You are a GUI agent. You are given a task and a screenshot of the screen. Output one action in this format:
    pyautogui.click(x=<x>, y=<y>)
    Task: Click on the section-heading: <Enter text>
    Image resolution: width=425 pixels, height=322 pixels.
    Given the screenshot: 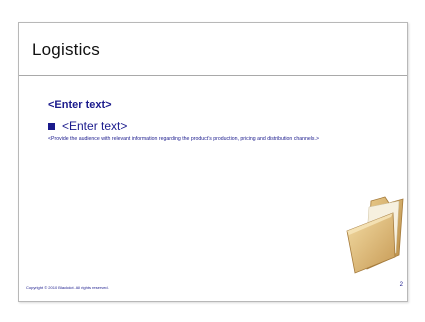 What is the action you would take?
    pyautogui.click(x=80, y=105)
    